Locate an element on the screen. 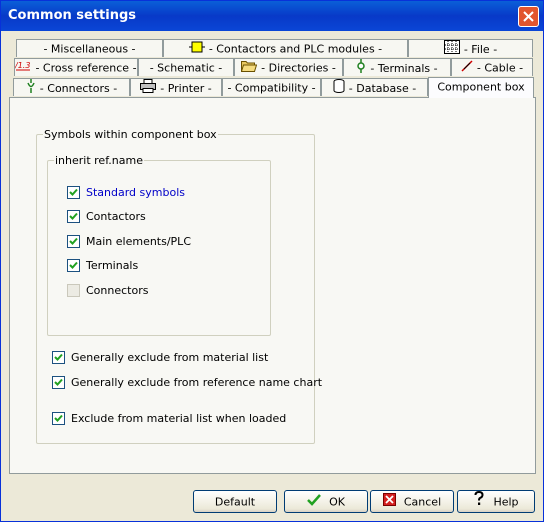 This screenshot has height=522, width=544. connectors-checkbox is located at coordinates (73, 290).